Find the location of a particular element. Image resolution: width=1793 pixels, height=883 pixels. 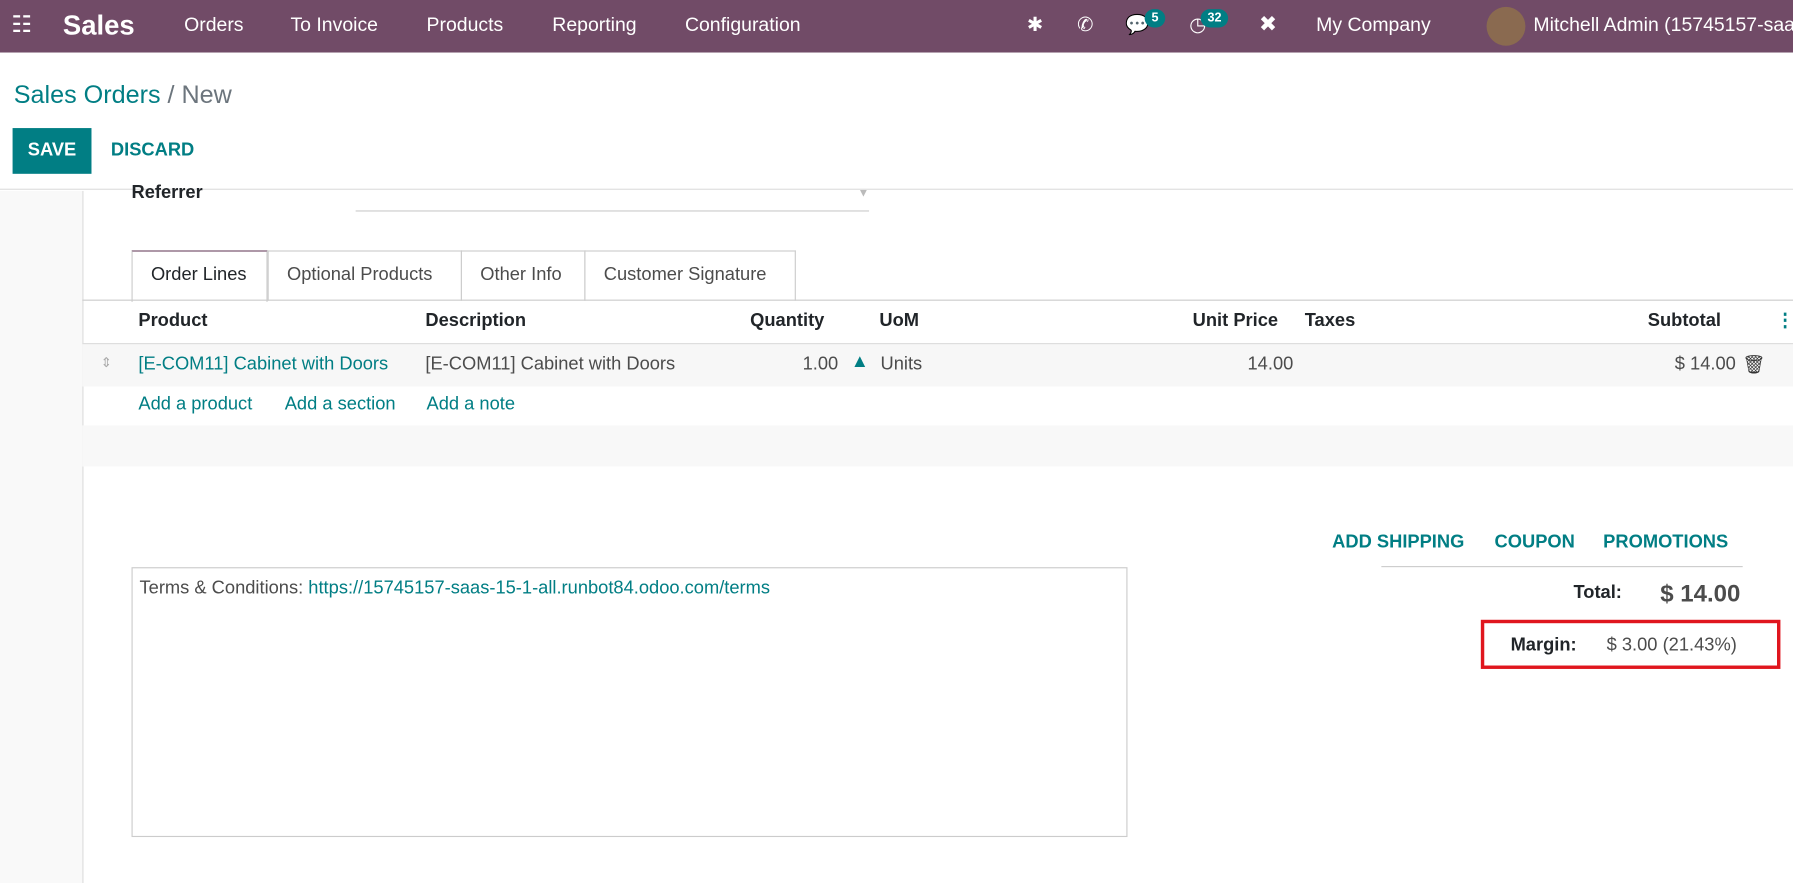

col-quantity: Quantity is located at coordinates (787, 321).